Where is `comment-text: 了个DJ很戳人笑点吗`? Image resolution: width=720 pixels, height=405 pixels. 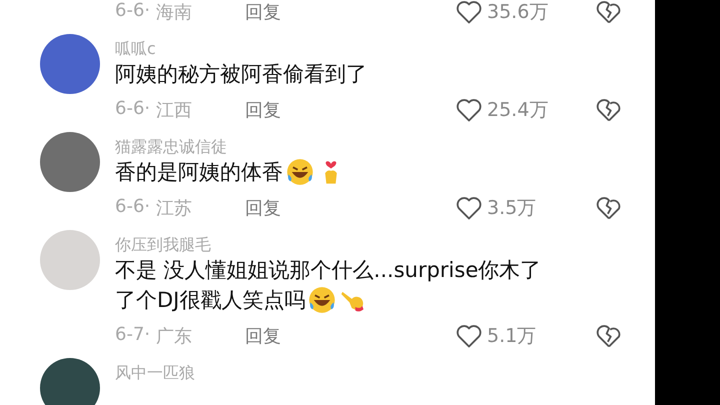
comment-text: 了个DJ很戳人笑点吗 is located at coordinates (210, 300).